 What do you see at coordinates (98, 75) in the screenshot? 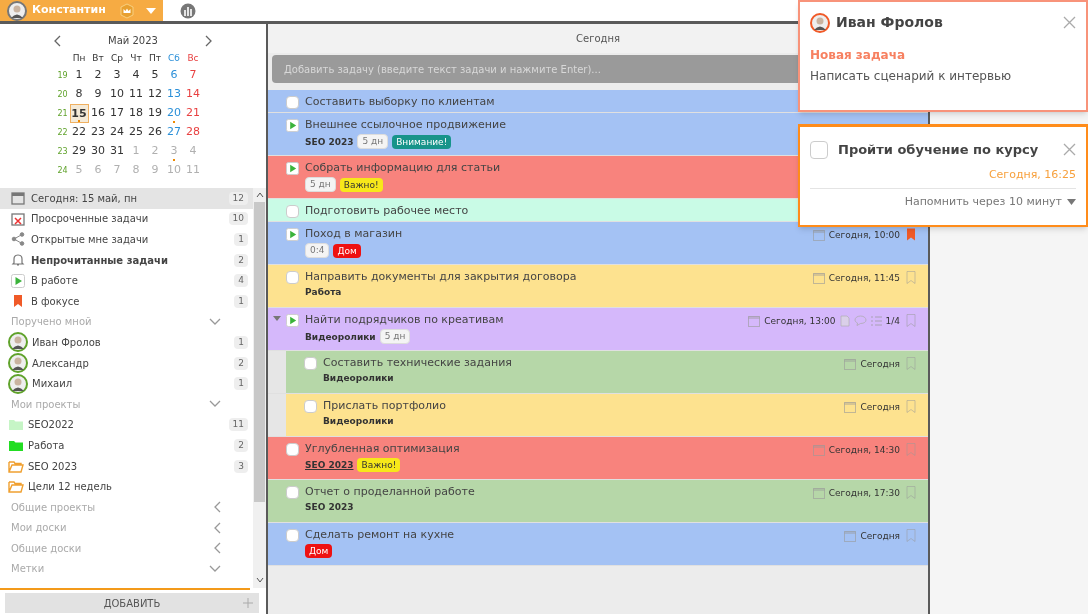
I see `calendar-day: 2` at bounding box center [98, 75].